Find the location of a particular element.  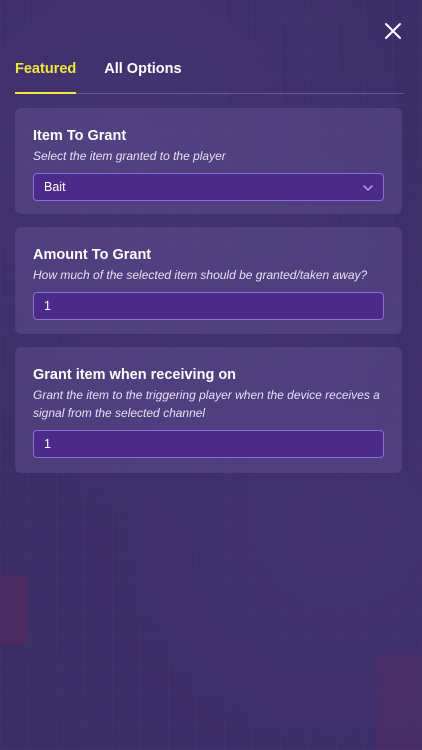

grant-when-receiving-input: 1 is located at coordinates (208, 444).